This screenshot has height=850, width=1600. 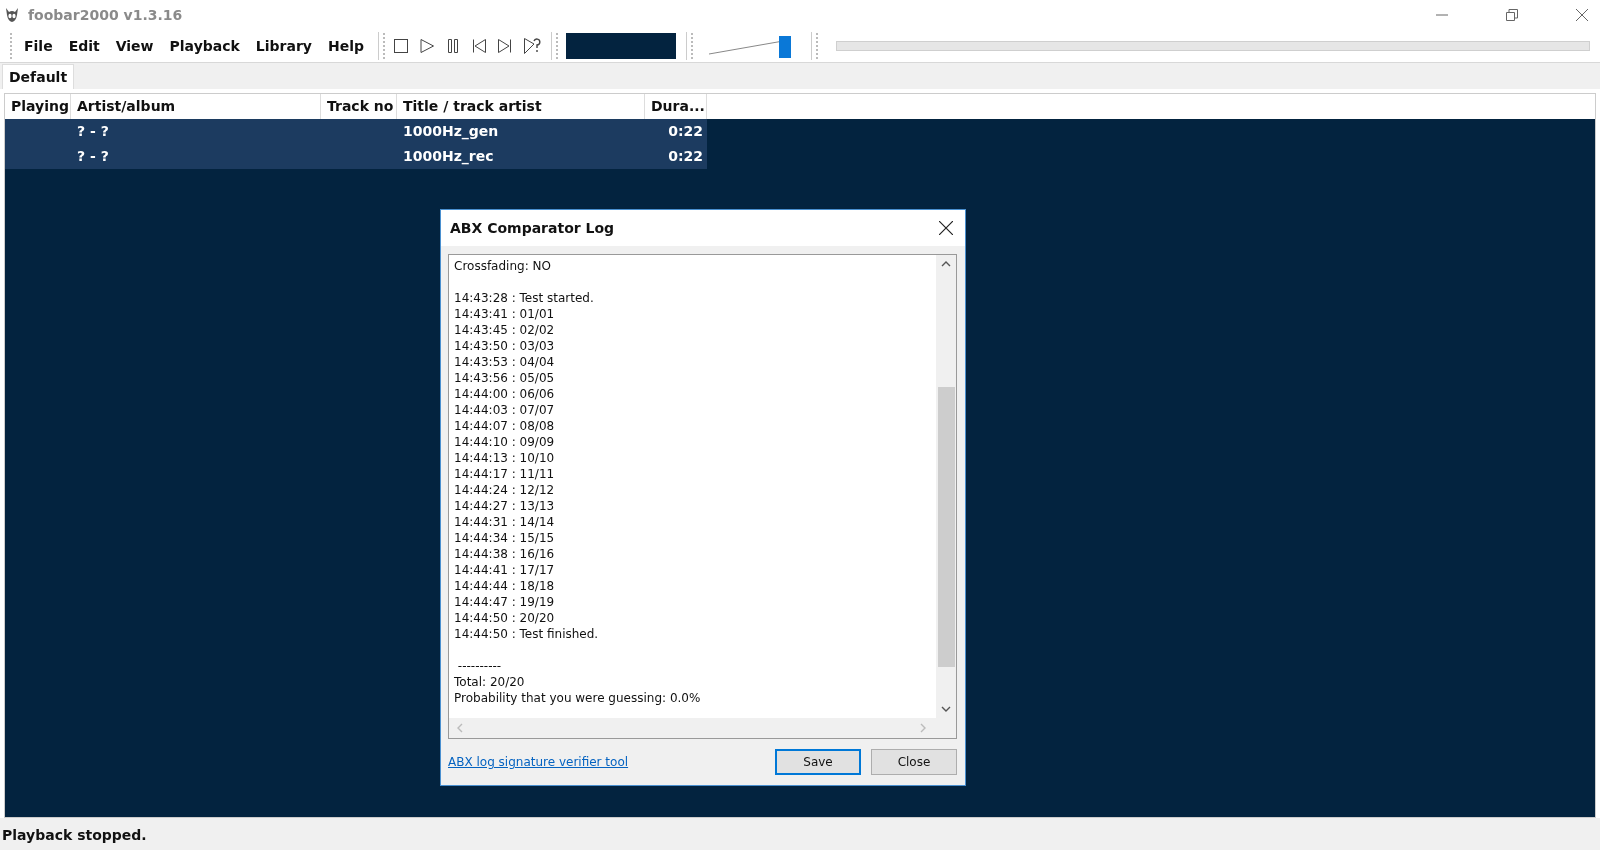 I want to click on log-line: 14:43:45 : 02/02, so click(x=505, y=330).